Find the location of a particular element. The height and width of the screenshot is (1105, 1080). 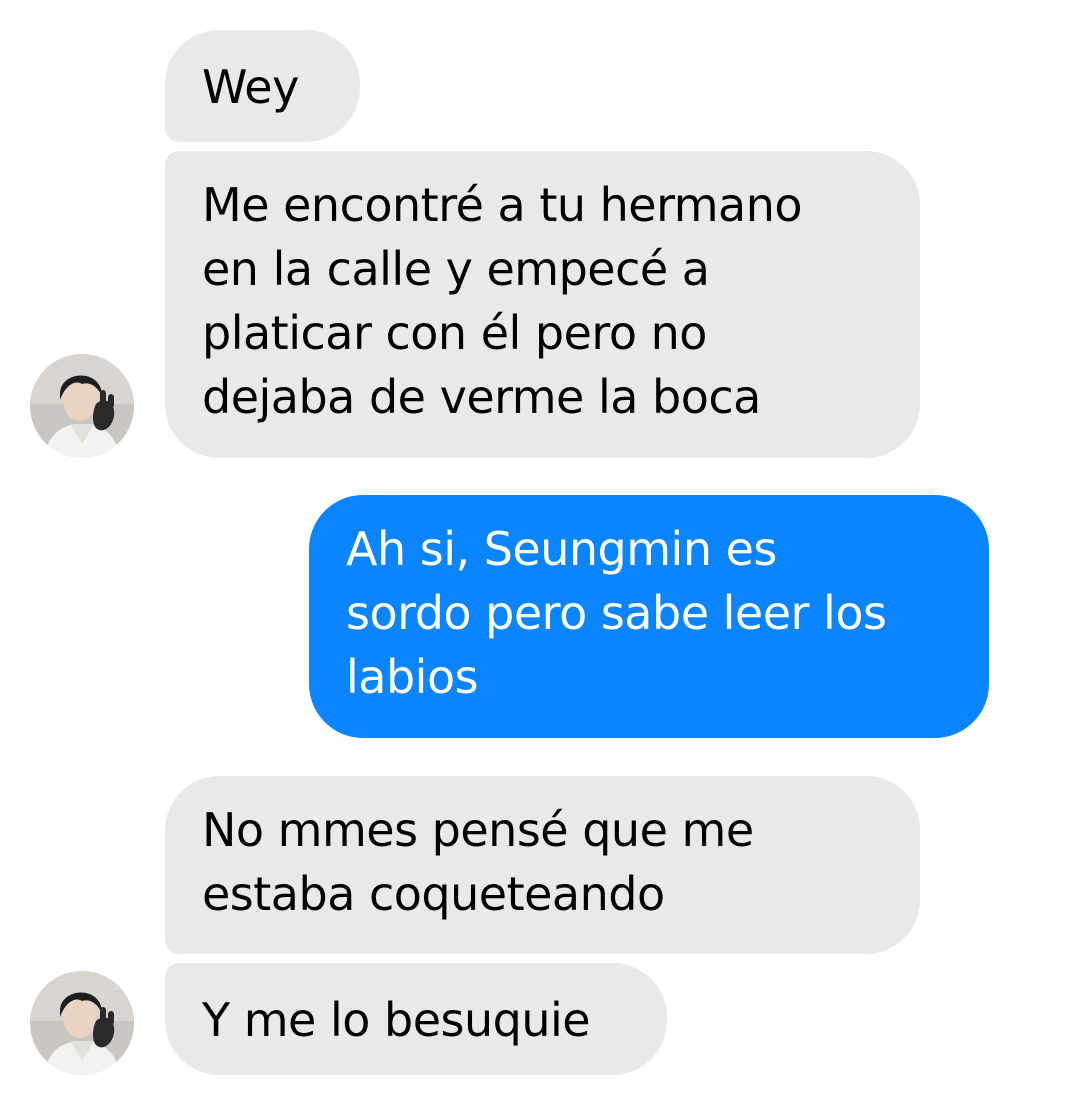

incoming-message-bubble: No mmes pensé que me estaba coqueteando is located at coordinates (542, 865).